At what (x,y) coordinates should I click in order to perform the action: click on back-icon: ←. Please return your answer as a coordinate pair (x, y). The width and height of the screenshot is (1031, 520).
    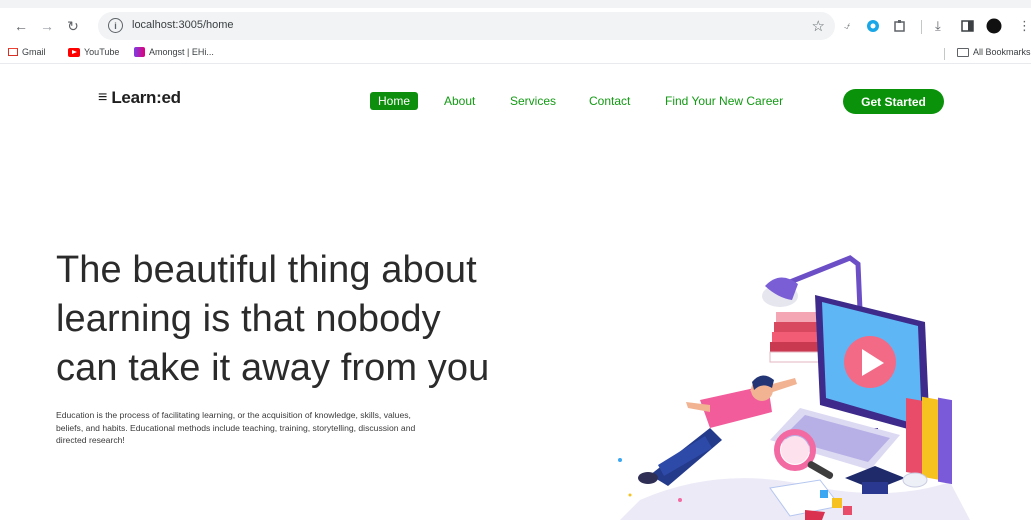
    Looking at the image, I should click on (21, 26).